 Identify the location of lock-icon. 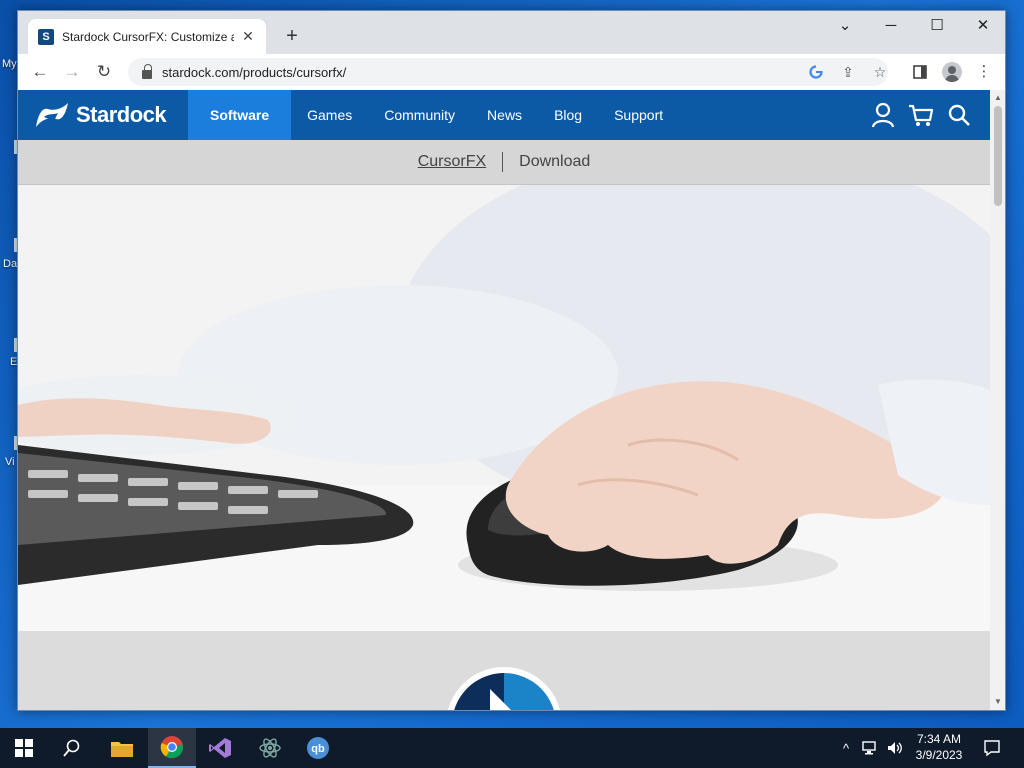
(147, 71).